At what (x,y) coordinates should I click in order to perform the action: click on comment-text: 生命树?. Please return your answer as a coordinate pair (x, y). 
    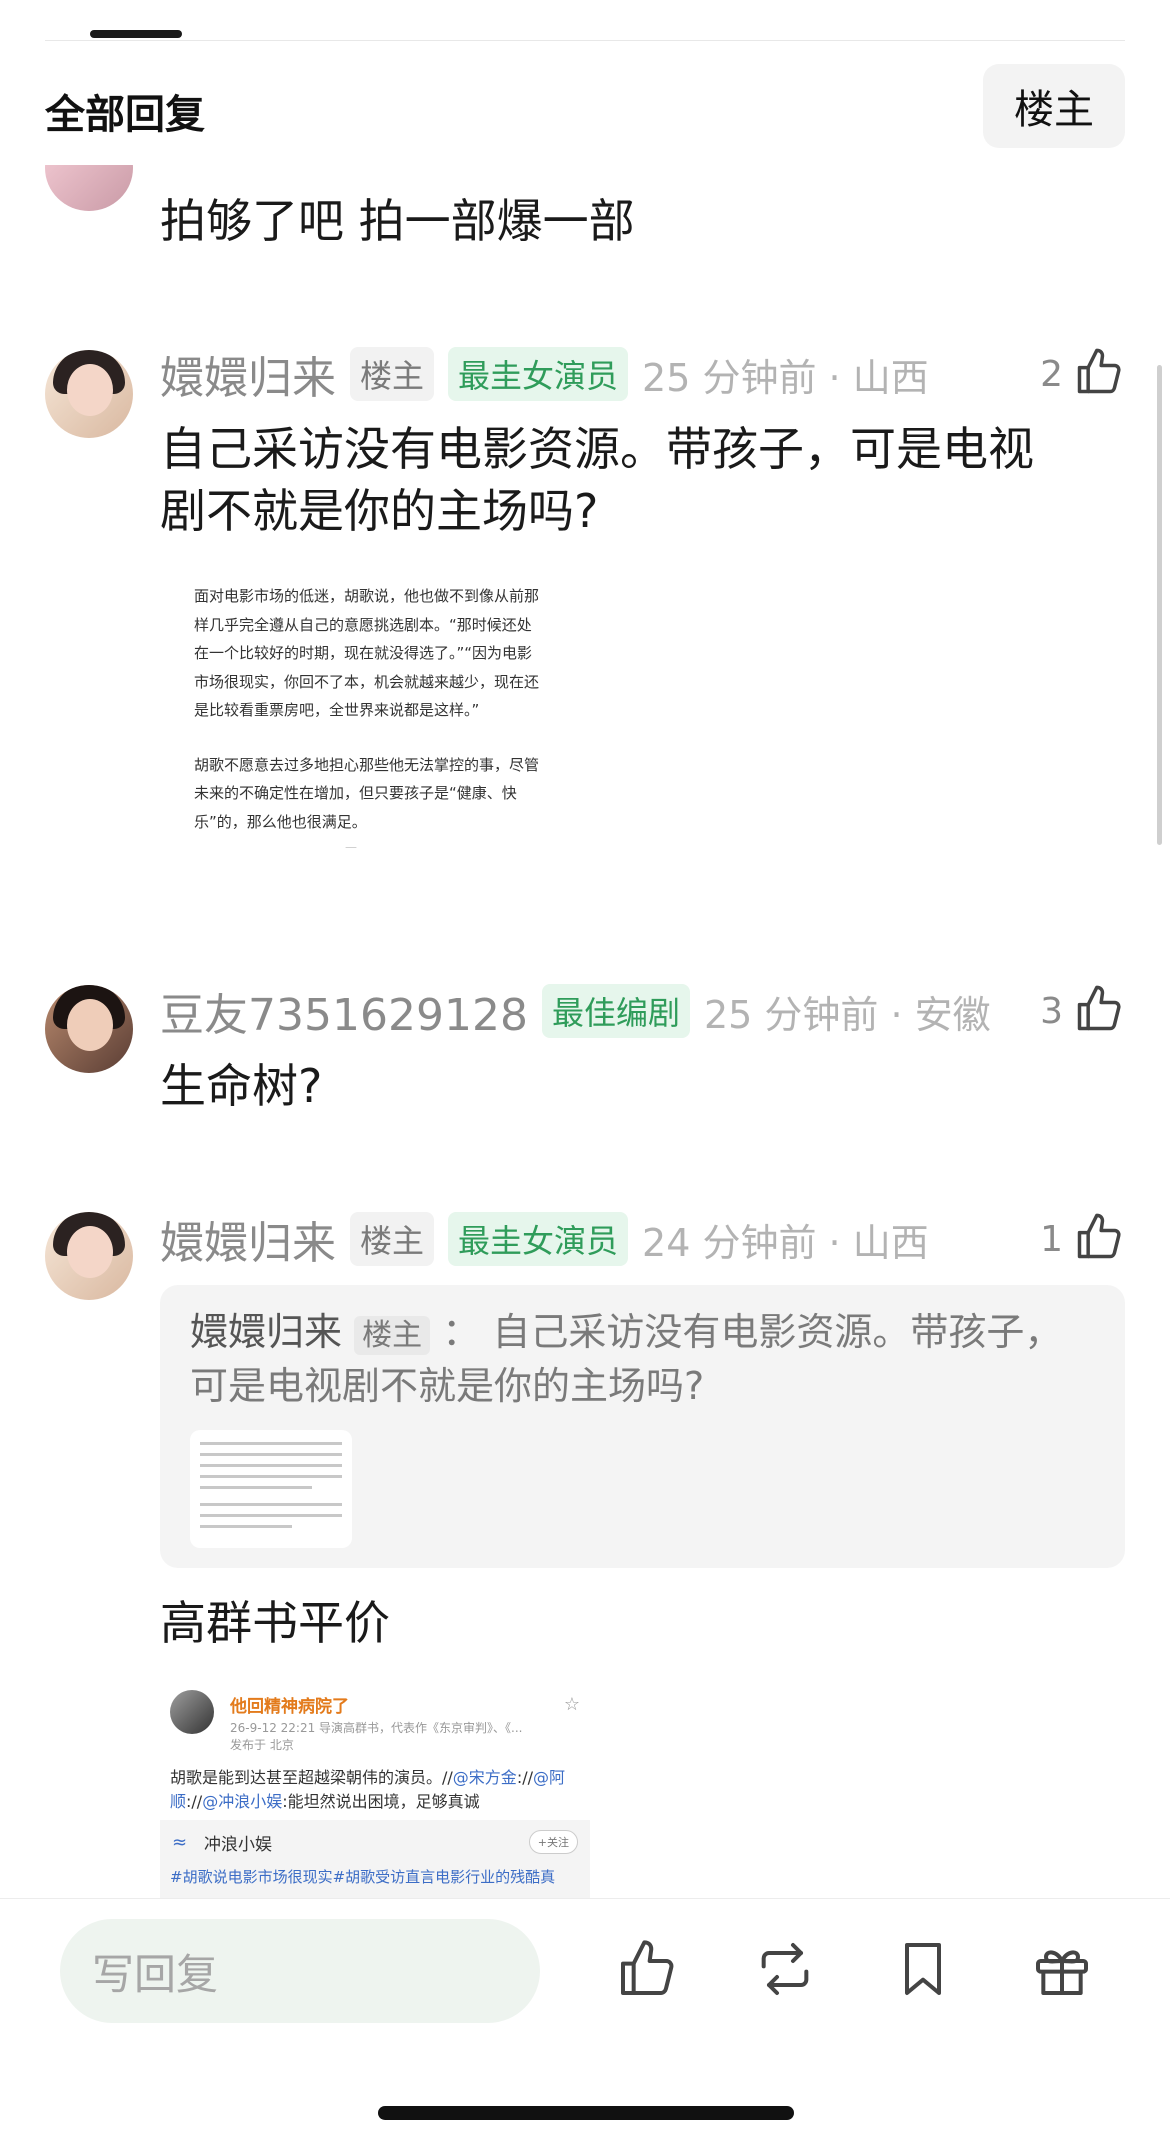
    Looking at the image, I should click on (241, 1086).